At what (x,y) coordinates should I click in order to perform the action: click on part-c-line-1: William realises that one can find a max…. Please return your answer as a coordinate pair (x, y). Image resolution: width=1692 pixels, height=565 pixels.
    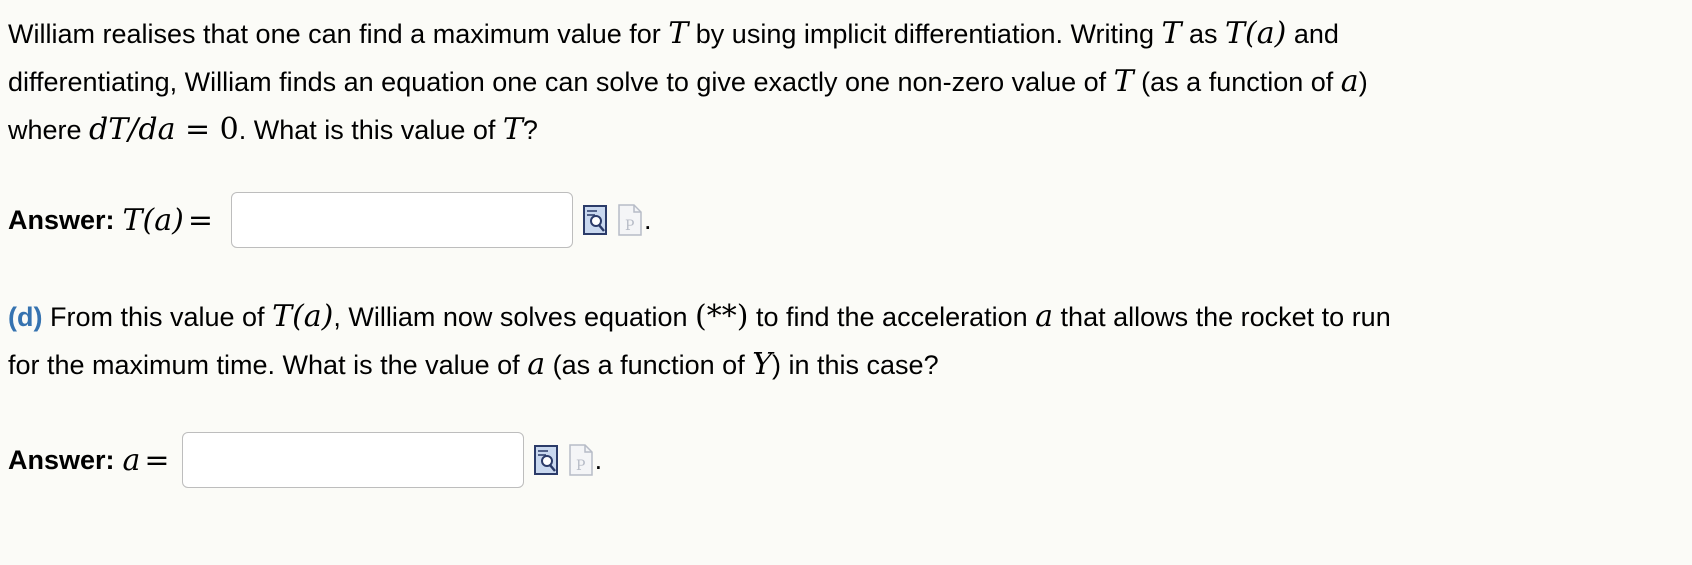
    Looking at the image, I should click on (688, 34).